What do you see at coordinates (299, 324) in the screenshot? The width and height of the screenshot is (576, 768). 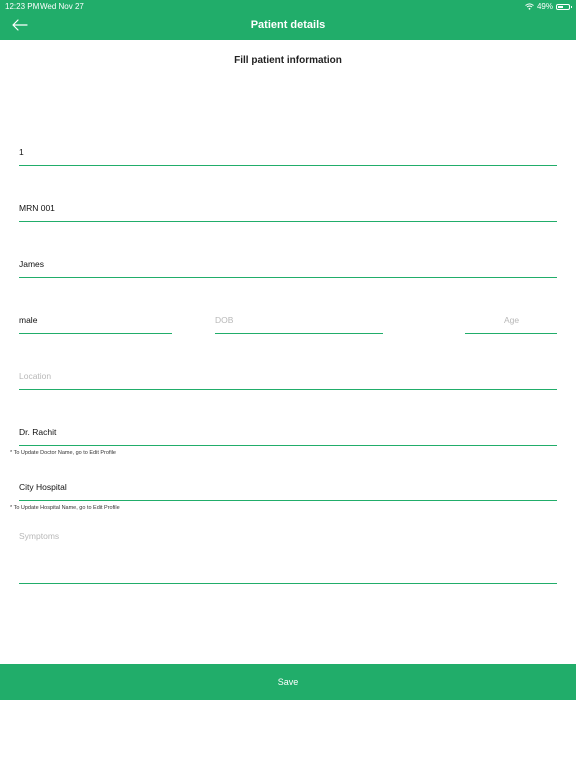 I see `dob-field: DOB` at bounding box center [299, 324].